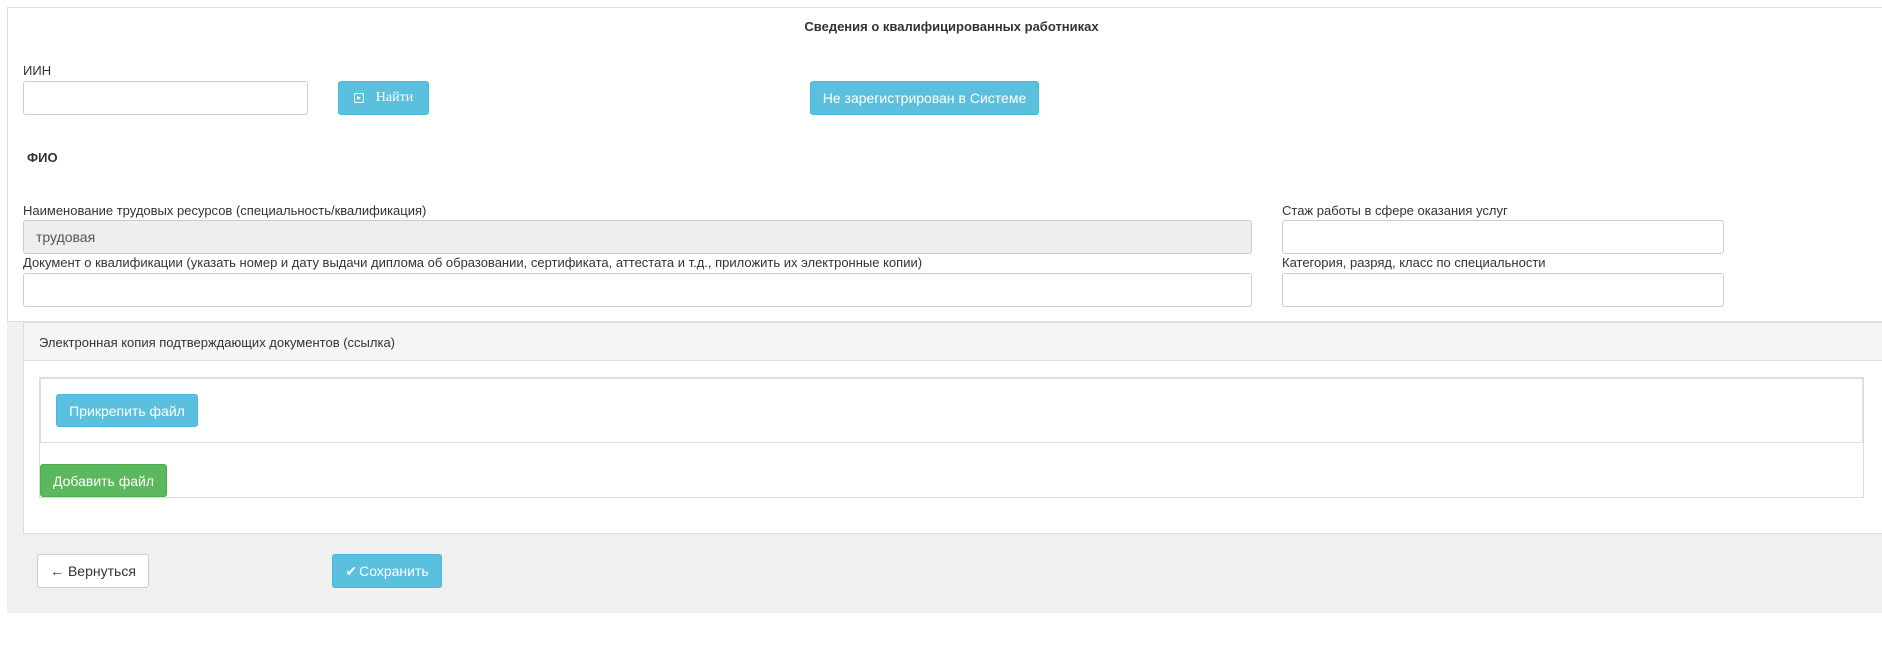 The height and width of the screenshot is (645, 1882). I want to click on back-button-label: ← Вернуться, so click(93, 571).